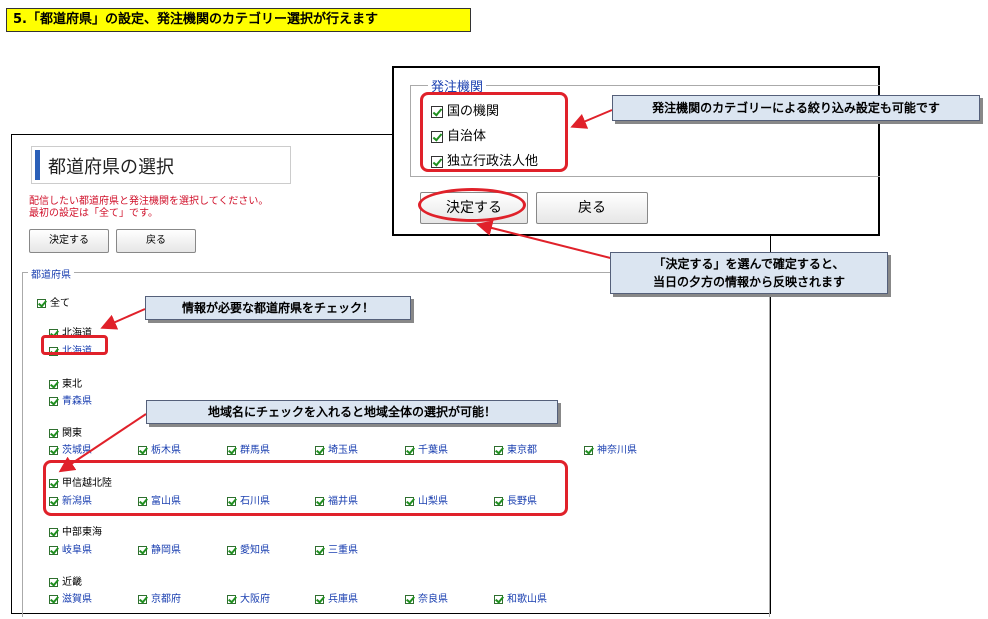 This screenshot has height=619, width=988. Describe the element at coordinates (749, 264) in the screenshot. I see `callout-decide-line1: 「決定する」を選んで確定すると、` at that location.